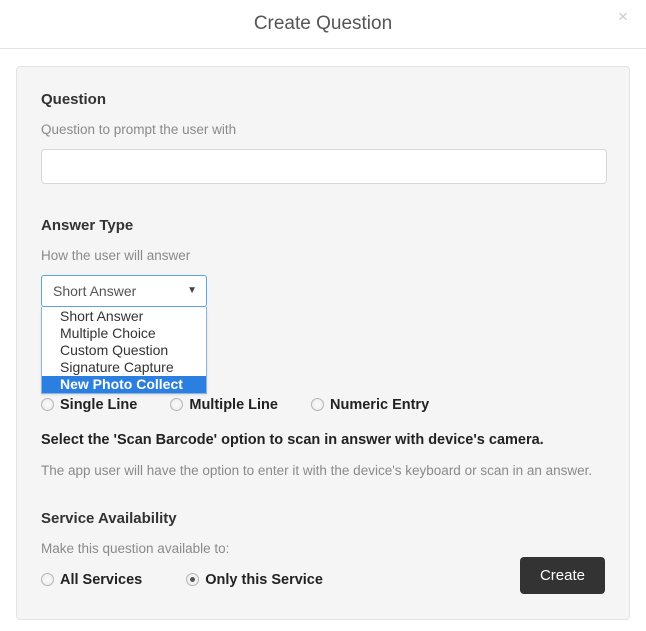 The image size is (646, 631). What do you see at coordinates (95, 291) in the screenshot?
I see `answer-type-select-value: Short Answer` at bounding box center [95, 291].